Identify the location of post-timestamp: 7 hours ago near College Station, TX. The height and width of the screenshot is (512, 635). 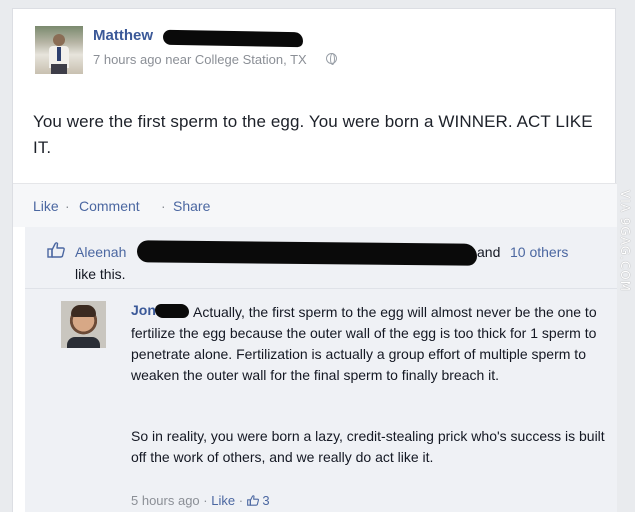
(200, 59).